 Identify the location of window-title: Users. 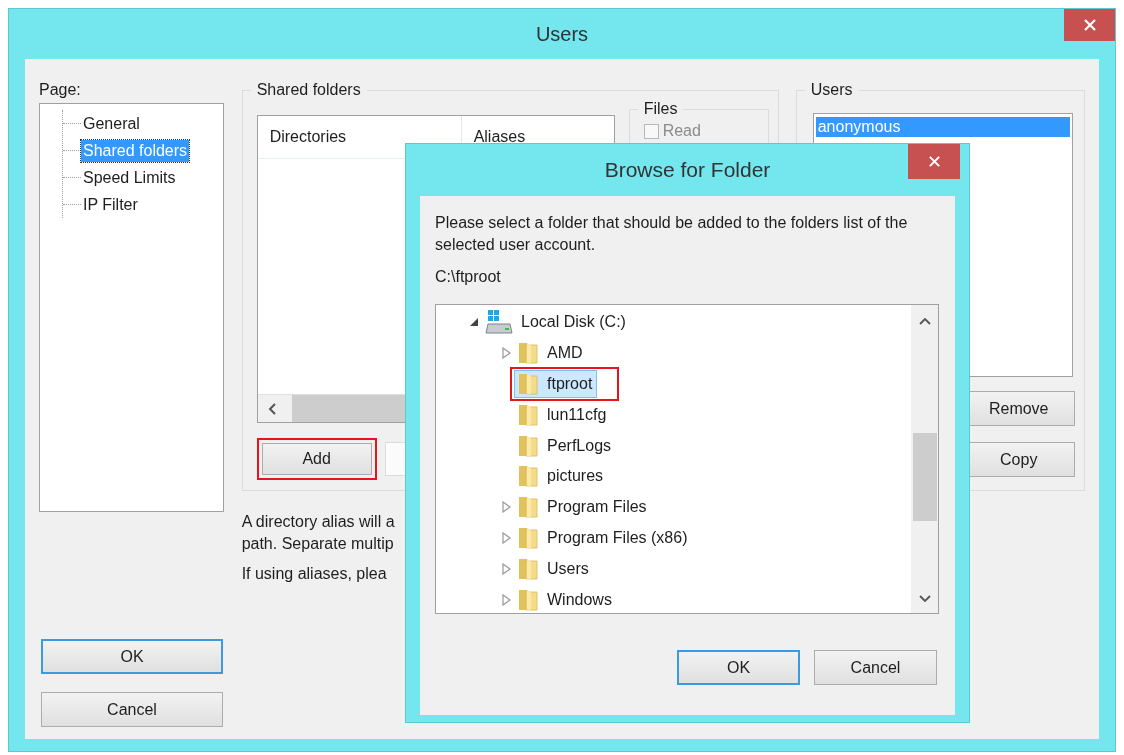
(562, 34).